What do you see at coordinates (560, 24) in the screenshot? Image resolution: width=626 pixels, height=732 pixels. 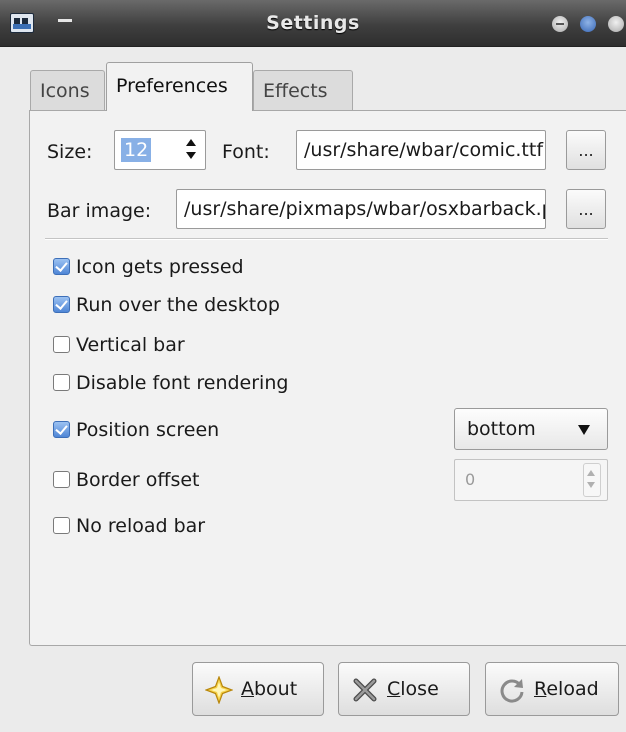 I see `minimize-button` at bounding box center [560, 24].